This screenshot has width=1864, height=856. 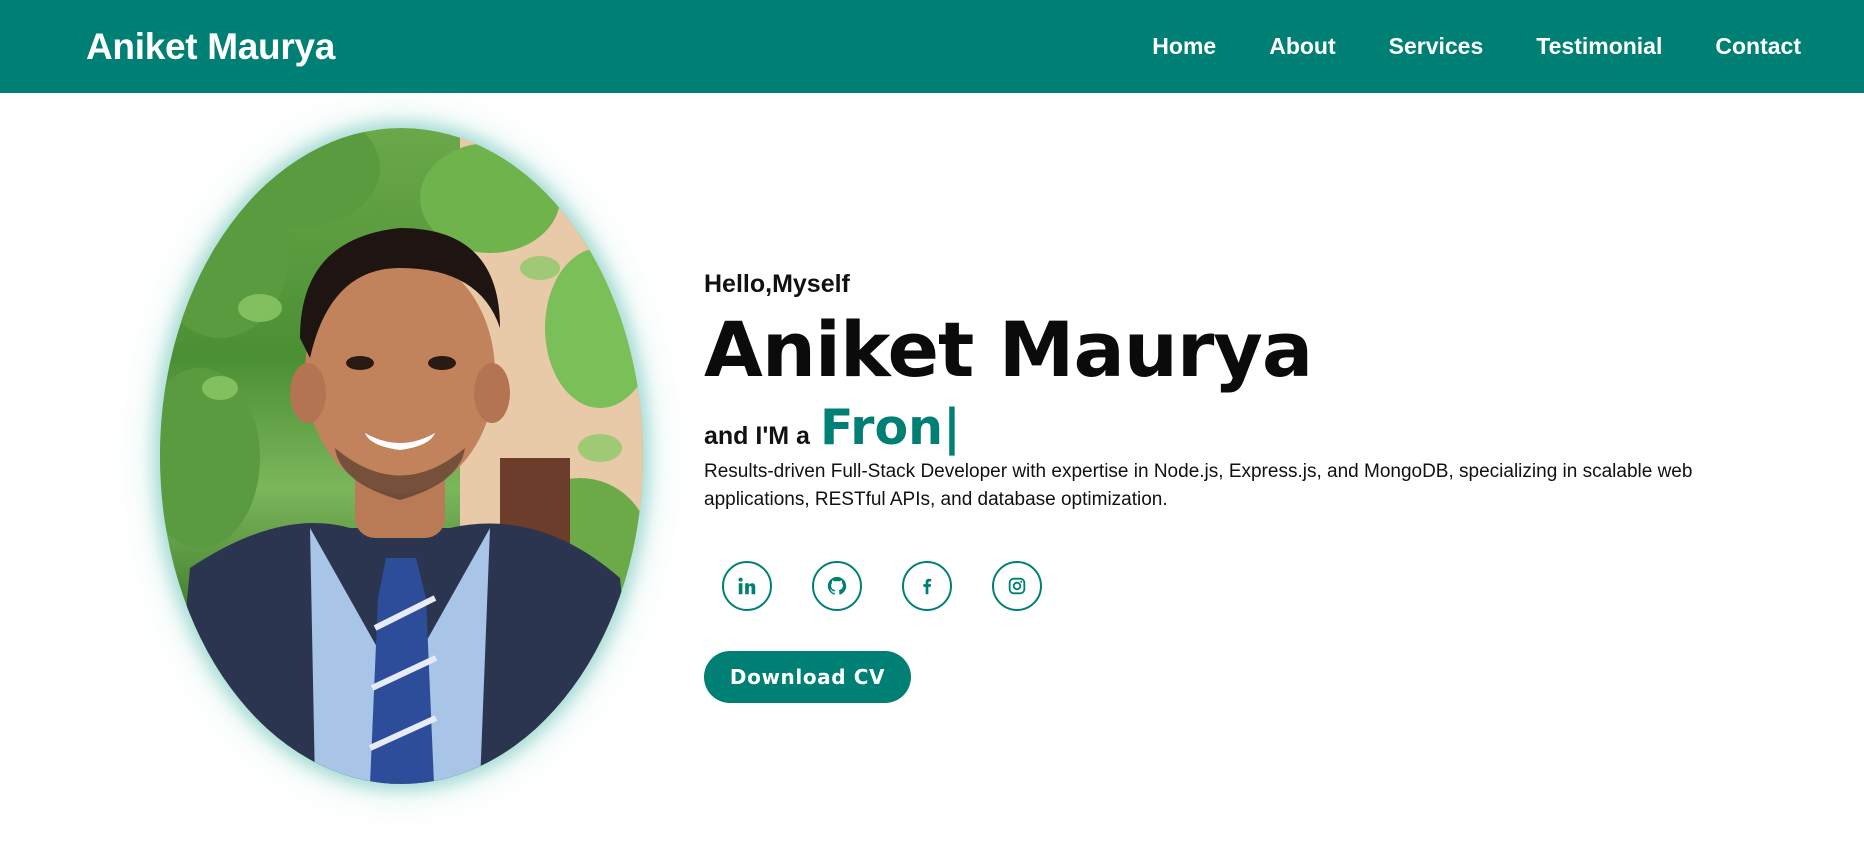 What do you see at coordinates (1436, 46) in the screenshot?
I see `nav-services: Services` at bounding box center [1436, 46].